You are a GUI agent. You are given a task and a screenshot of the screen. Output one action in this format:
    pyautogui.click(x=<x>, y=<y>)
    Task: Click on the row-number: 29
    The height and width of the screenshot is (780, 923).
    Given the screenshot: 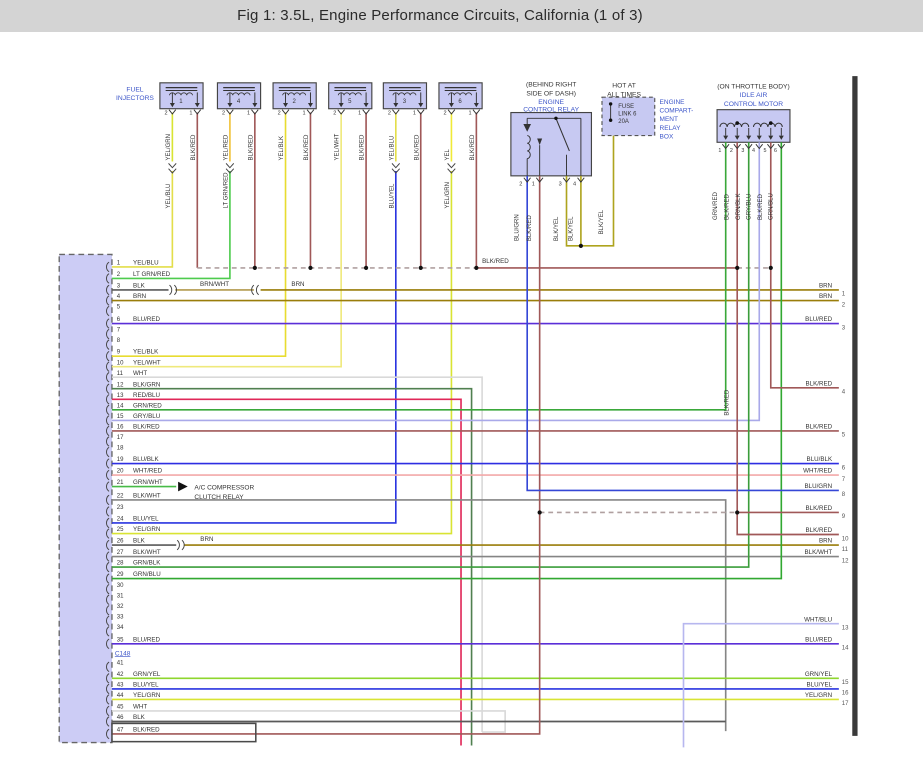 What is the action you would take?
    pyautogui.click(x=120, y=575)
    